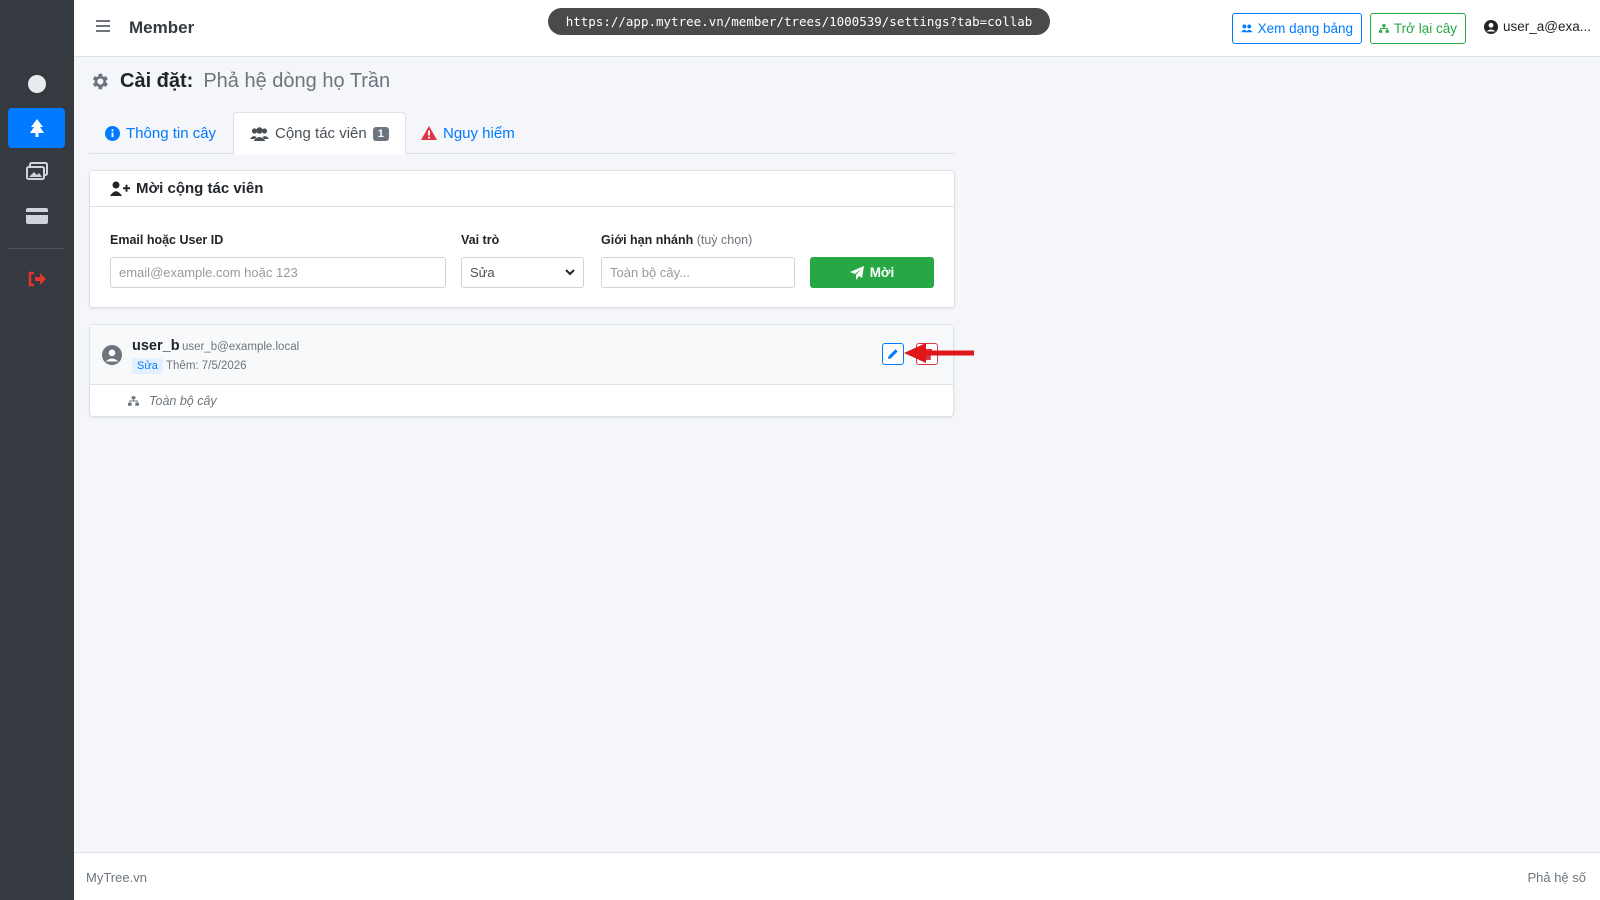 The image size is (1600, 900). I want to click on sidebar-divider, so click(36, 248).